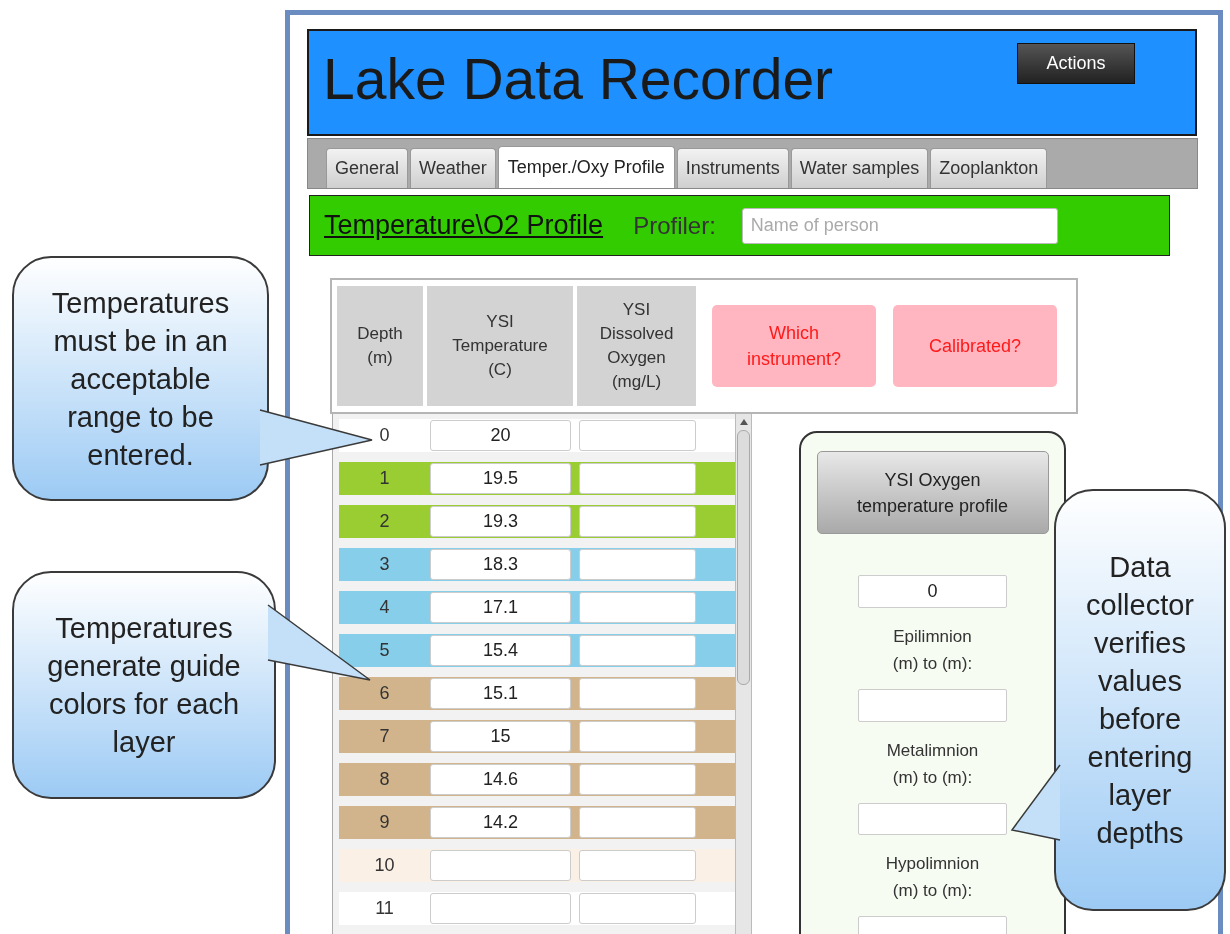  What do you see at coordinates (932, 493) in the screenshot?
I see `profile-button: YSI Oxygen temperature profile` at bounding box center [932, 493].